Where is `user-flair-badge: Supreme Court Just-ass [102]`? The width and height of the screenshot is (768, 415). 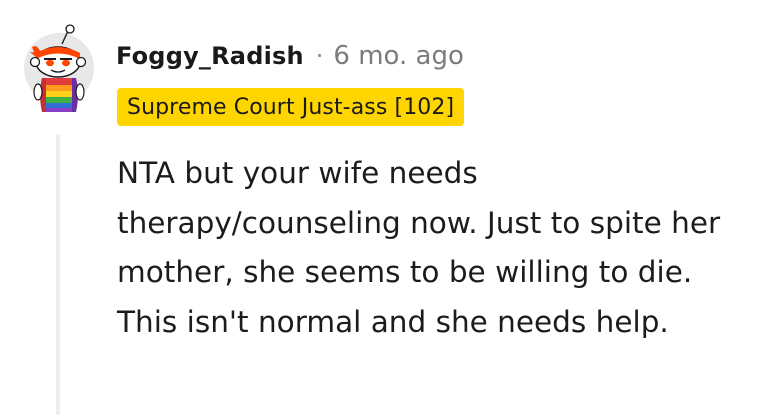
user-flair-badge: Supreme Court Just-ass [102] is located at coordinates (291, 107).